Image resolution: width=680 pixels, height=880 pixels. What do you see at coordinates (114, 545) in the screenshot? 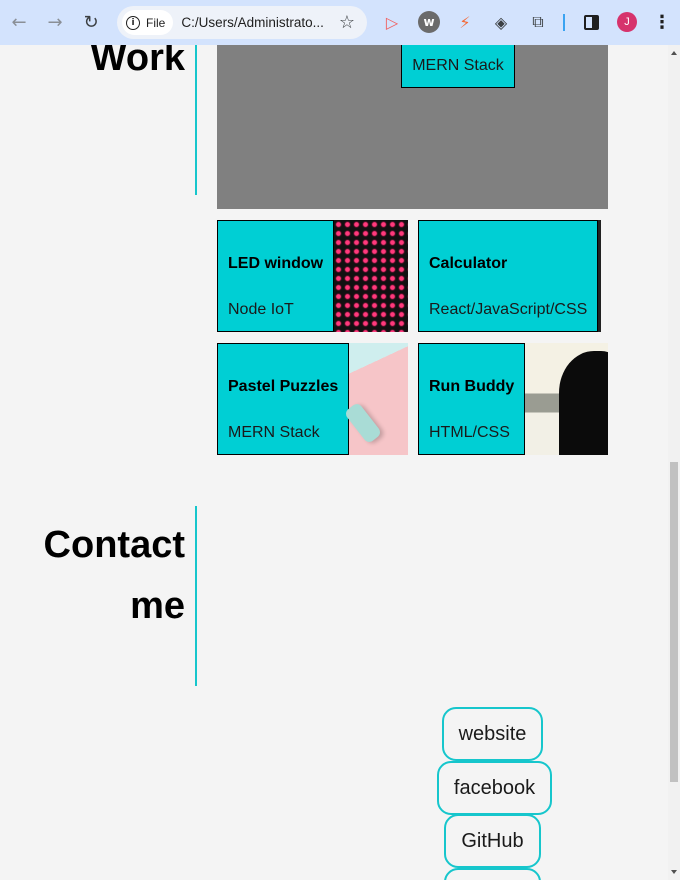
I see `contact-heading-line1: Contact` at bounding box center [114, 545].